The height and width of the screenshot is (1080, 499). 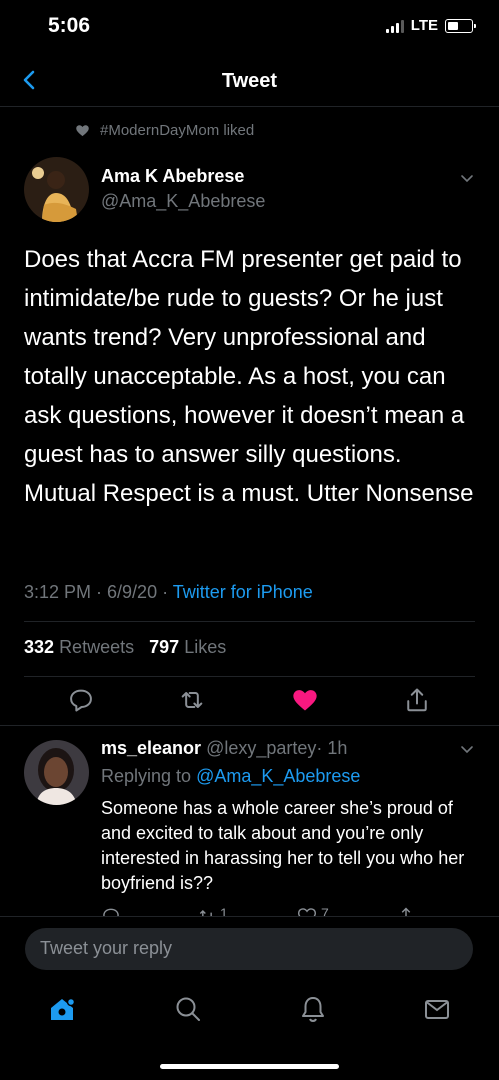 What do you see at coordinates (243, 592) in the screenshot?
I see `tweet-source: Twitter for iPhone` at bounding box center [243, 592].